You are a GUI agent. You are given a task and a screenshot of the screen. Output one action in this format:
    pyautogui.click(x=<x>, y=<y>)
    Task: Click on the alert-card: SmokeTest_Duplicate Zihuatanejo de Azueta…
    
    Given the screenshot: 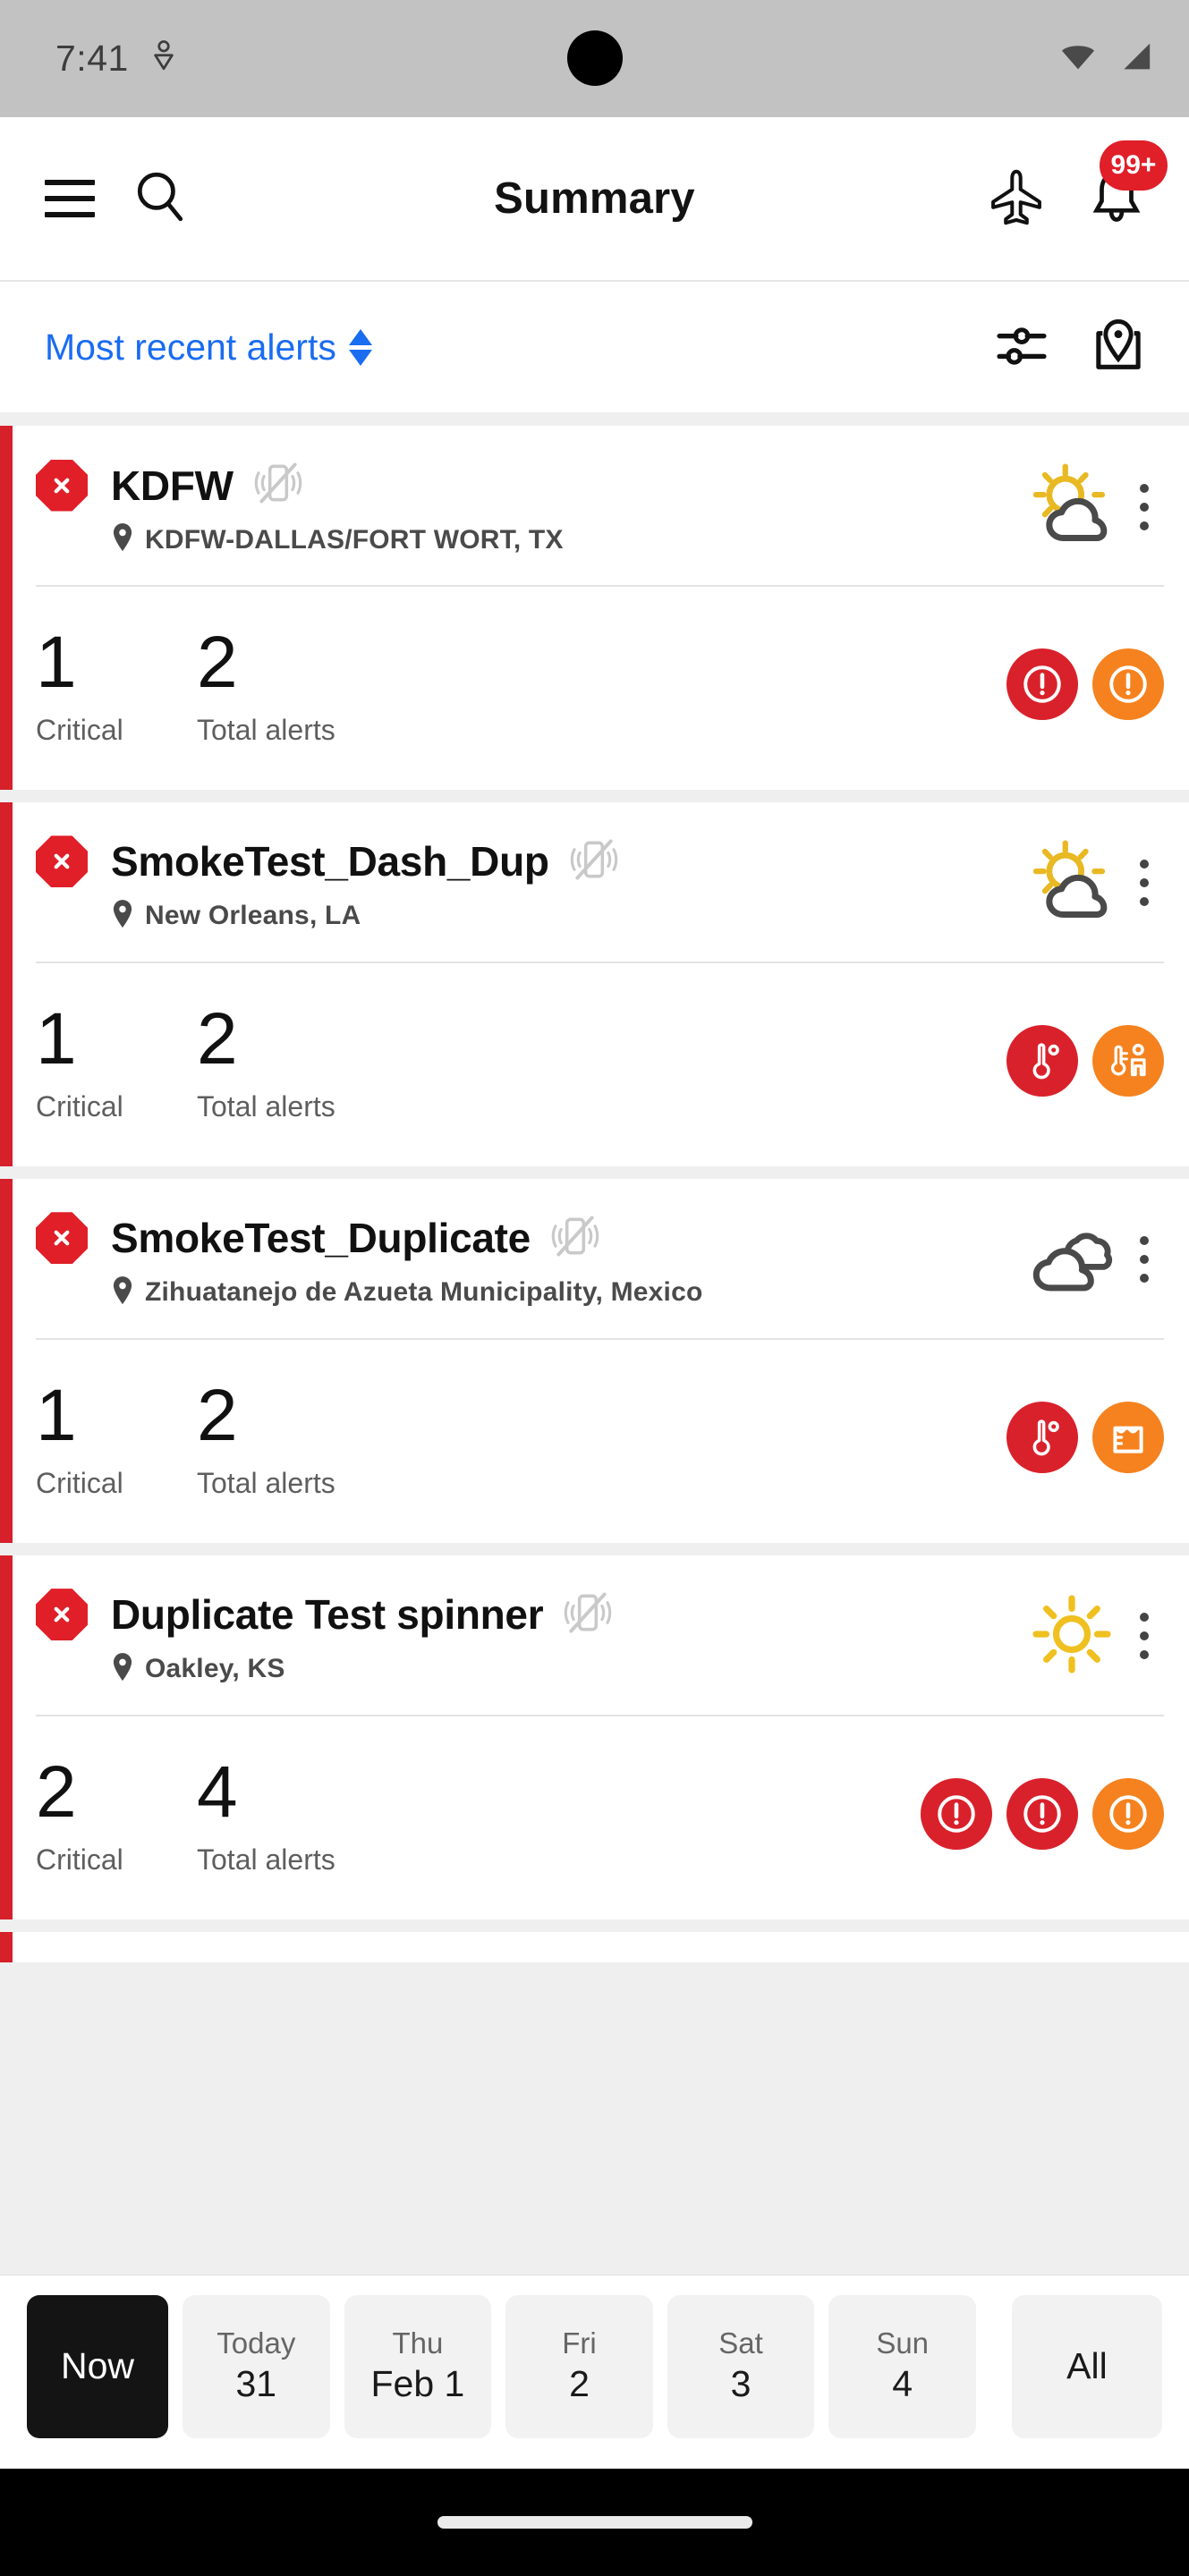 What is the action you would take?
    pyautogui.click(x=594, y=1360)
    